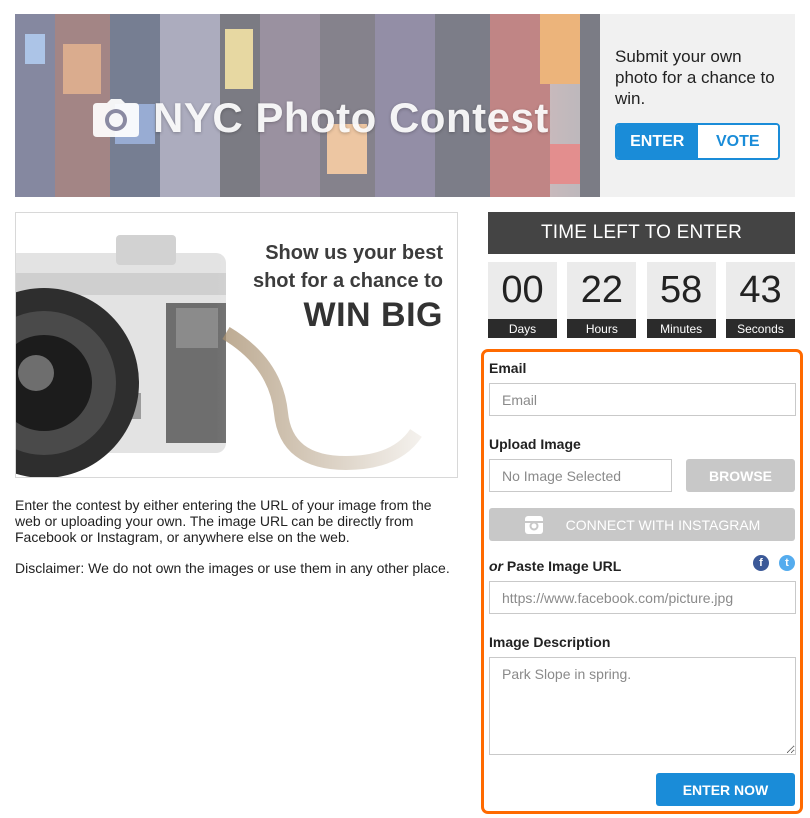 This screenshot has width=810, height=818. Describe the element at coordinates (737, 141) in the screenshot. I see `tab-vote: VOTE` at that location.